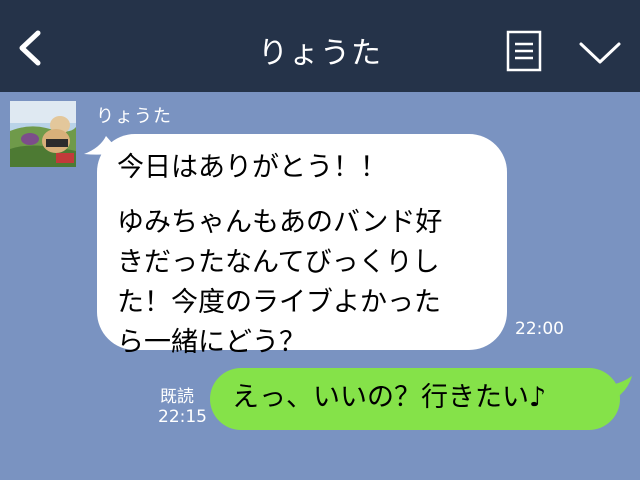  Describe the element at coordinates (280, 222) in the screenshot. I see `message-line: ゆみちゃんもあのバンド好` at that location.